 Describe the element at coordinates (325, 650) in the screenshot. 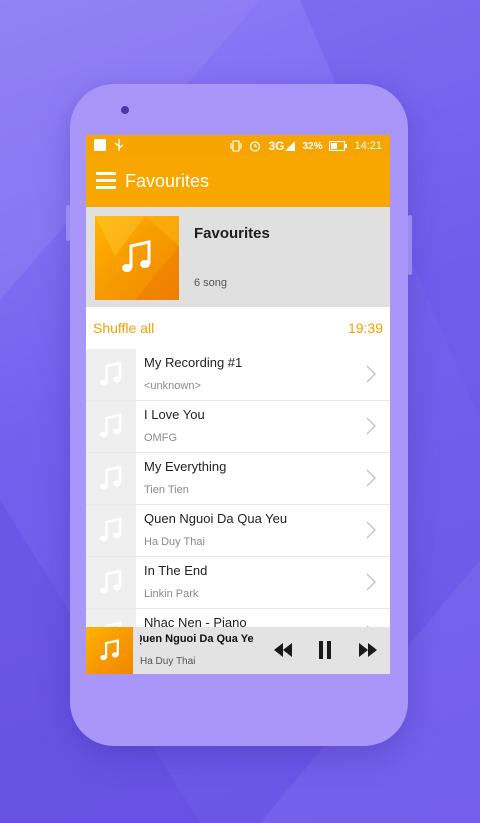

I see `pause-icon` at that location.